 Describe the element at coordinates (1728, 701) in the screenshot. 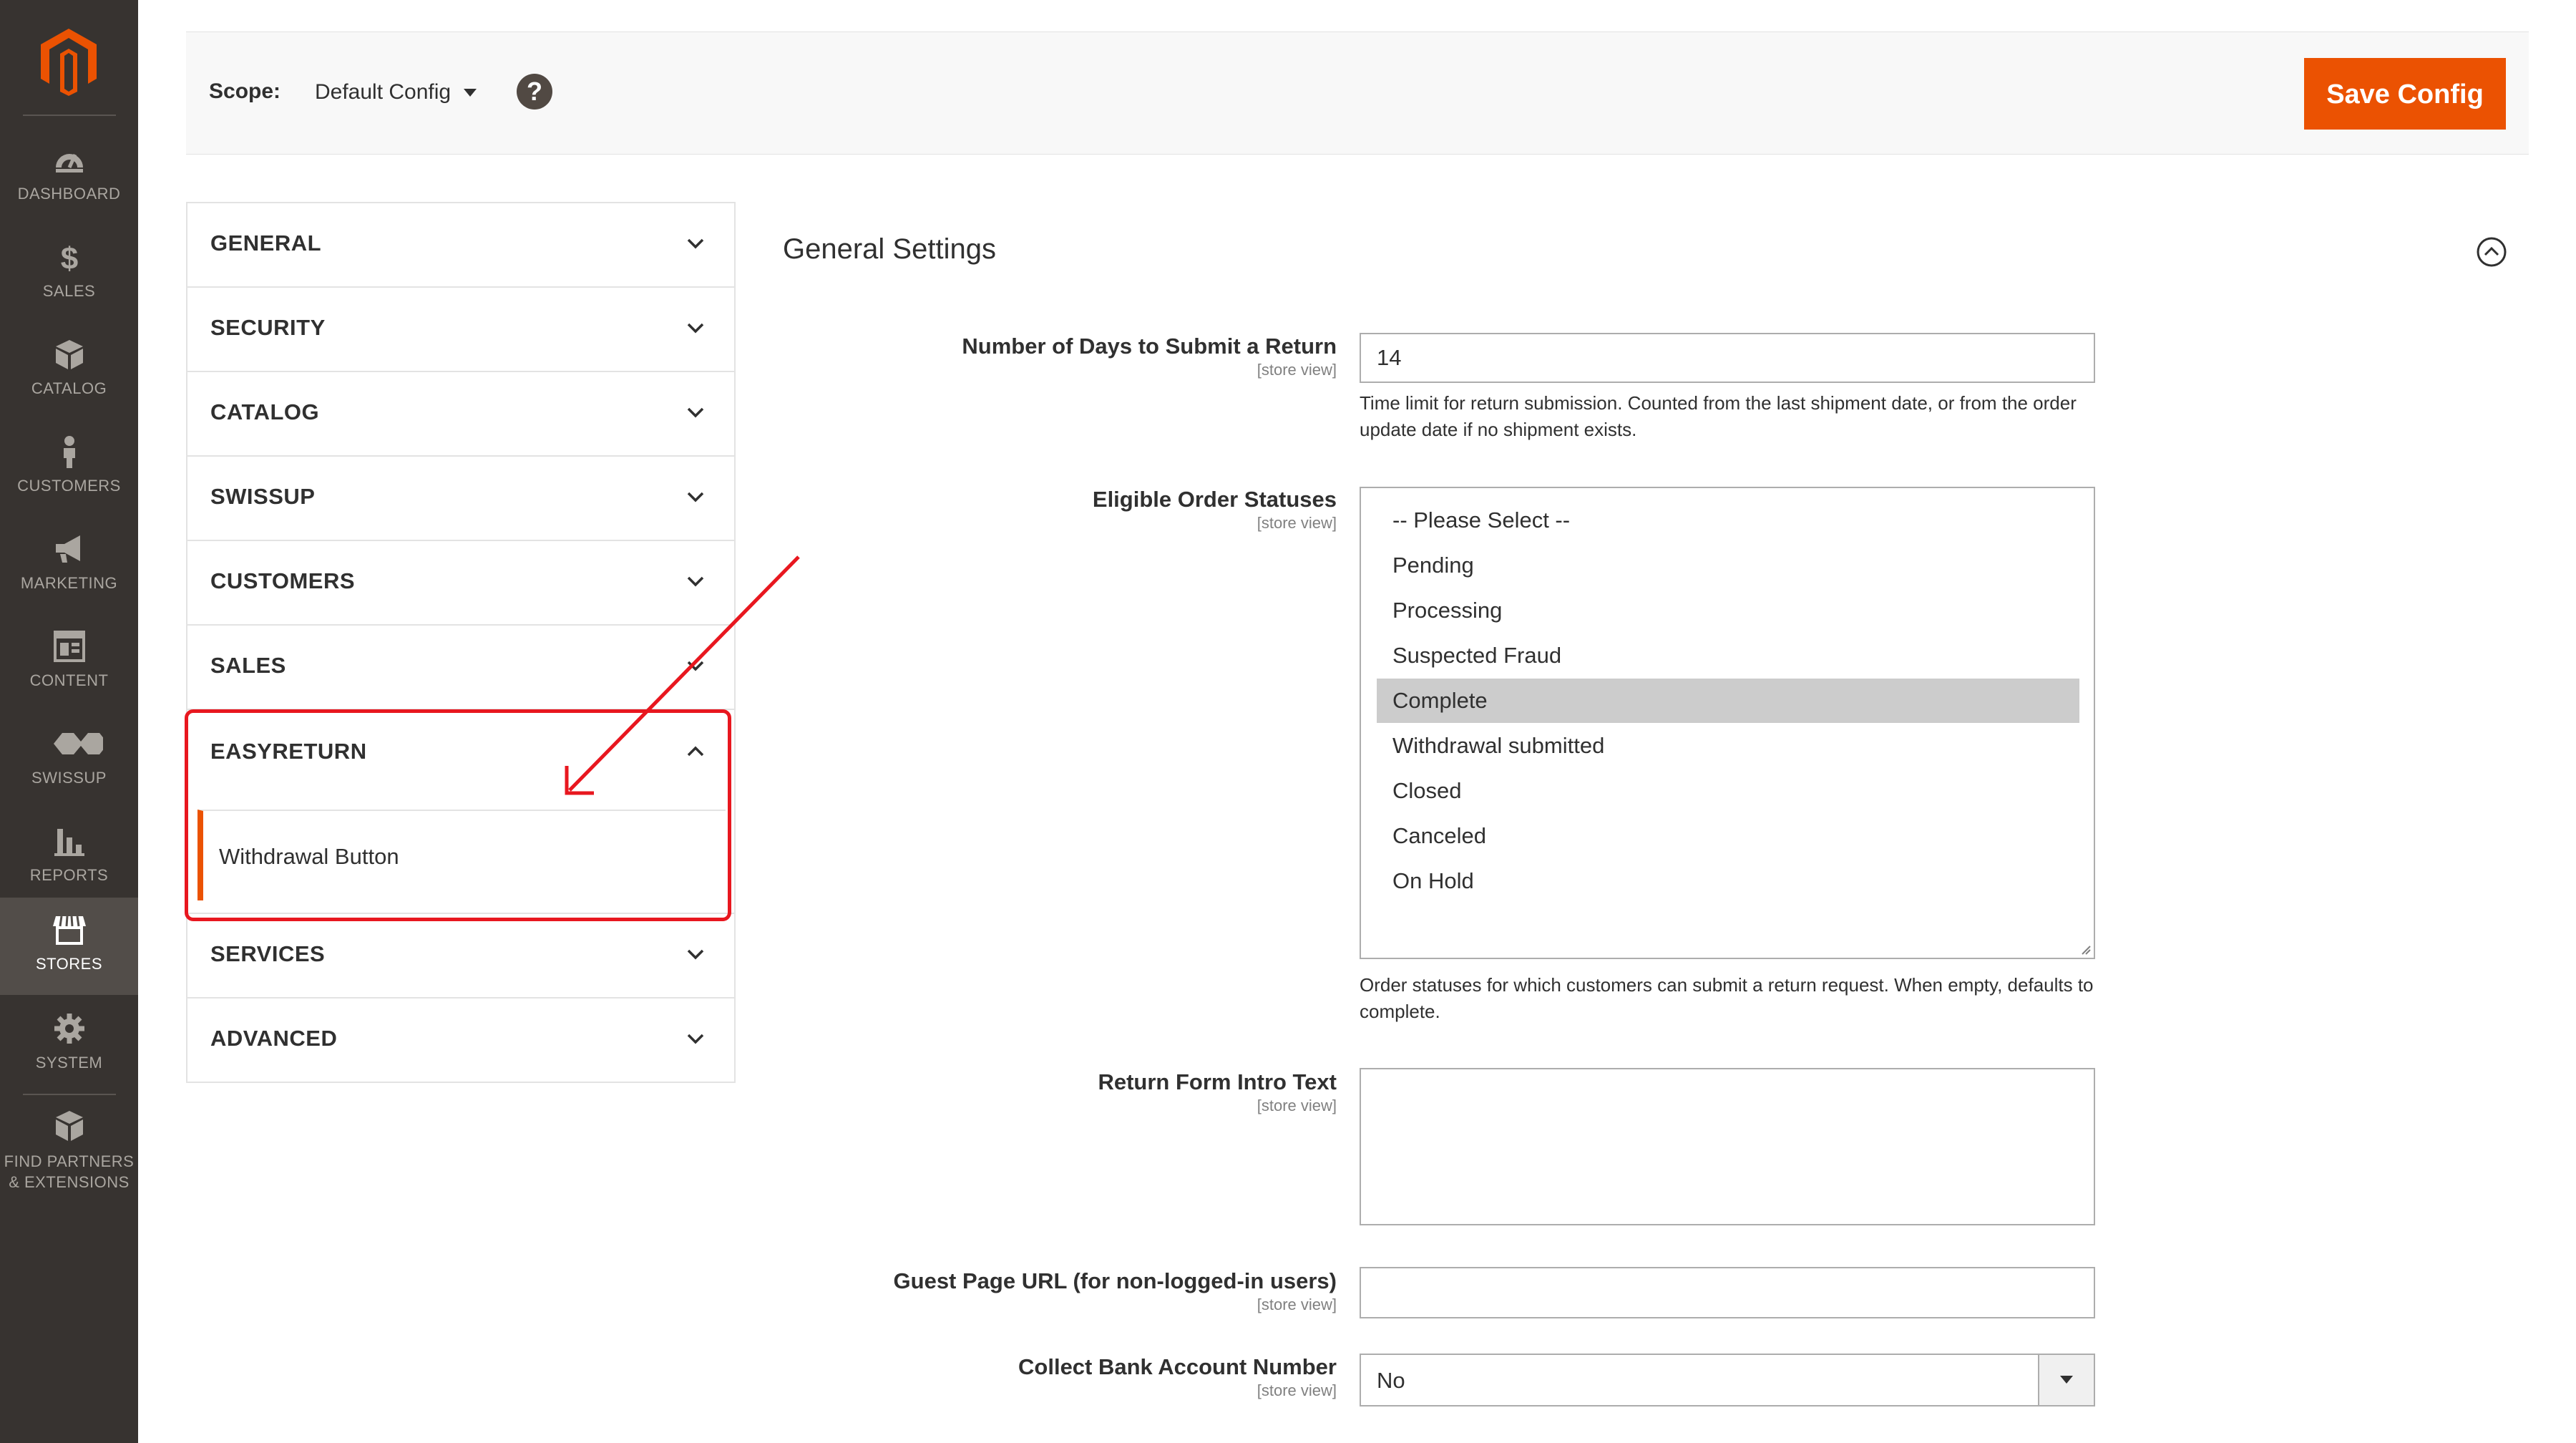

I see `status-option-selected: Complete` at that location.